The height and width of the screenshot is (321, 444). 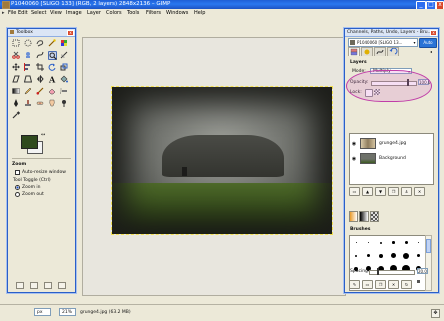 I want to click on restore-options-icon, so click(x=34, y=285).